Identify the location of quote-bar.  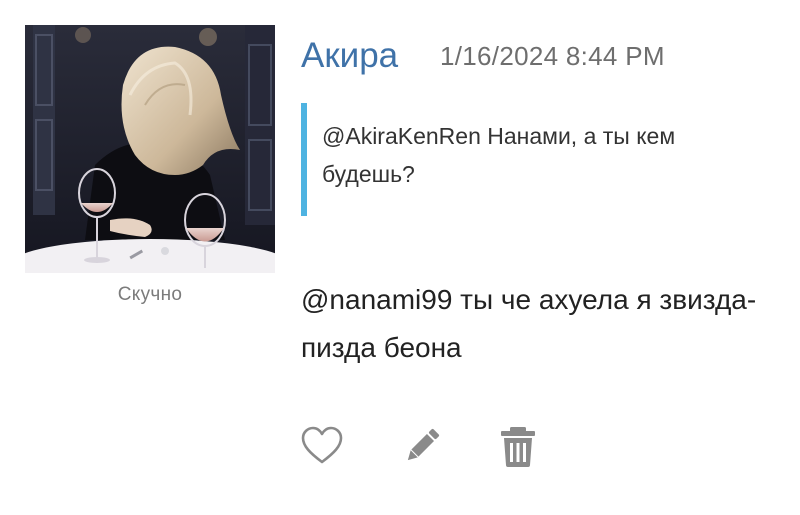
(304, 159).